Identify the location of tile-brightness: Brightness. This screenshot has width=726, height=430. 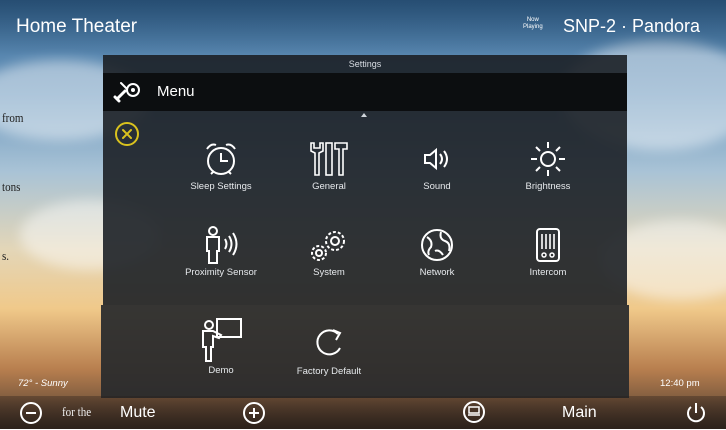
(548, 165).